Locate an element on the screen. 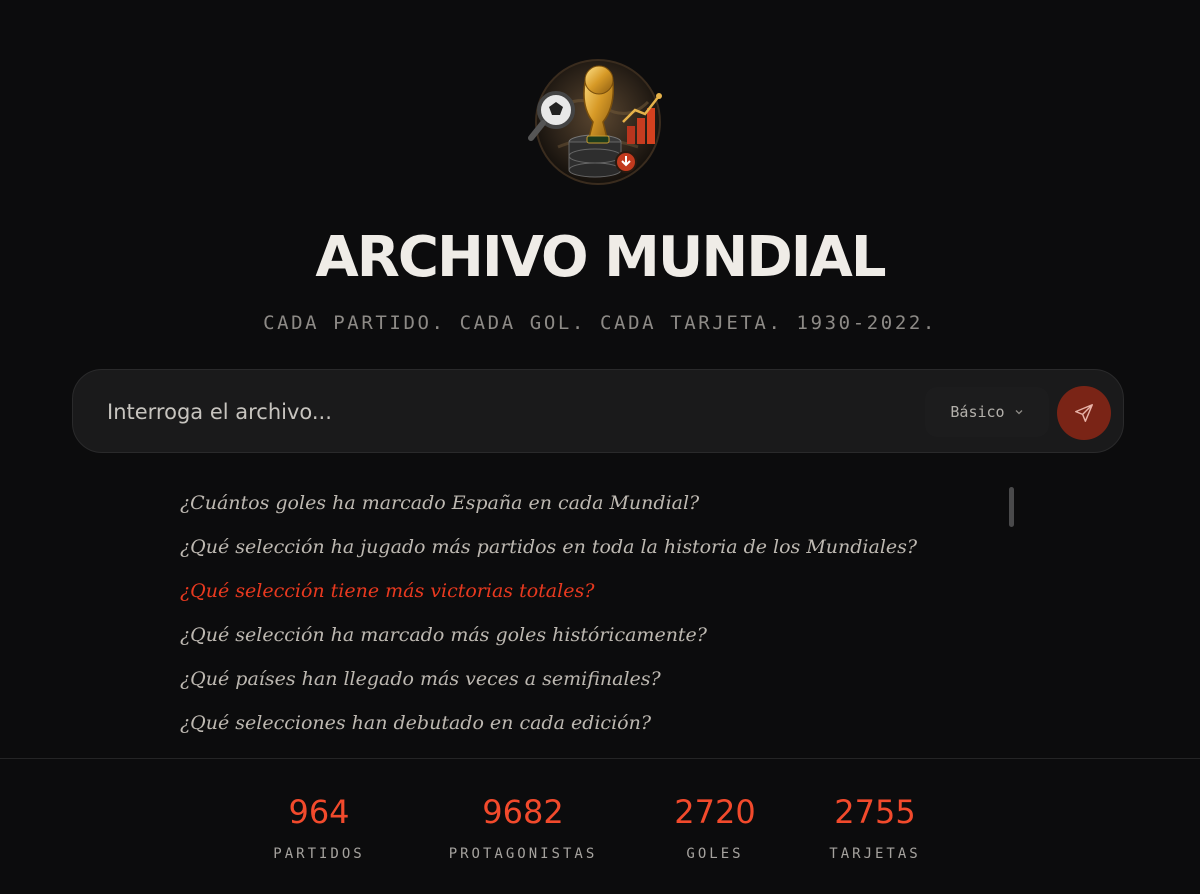 The image size is (1200, 894). stat-label: PARTIDOS is located at coordinates (319, 854).